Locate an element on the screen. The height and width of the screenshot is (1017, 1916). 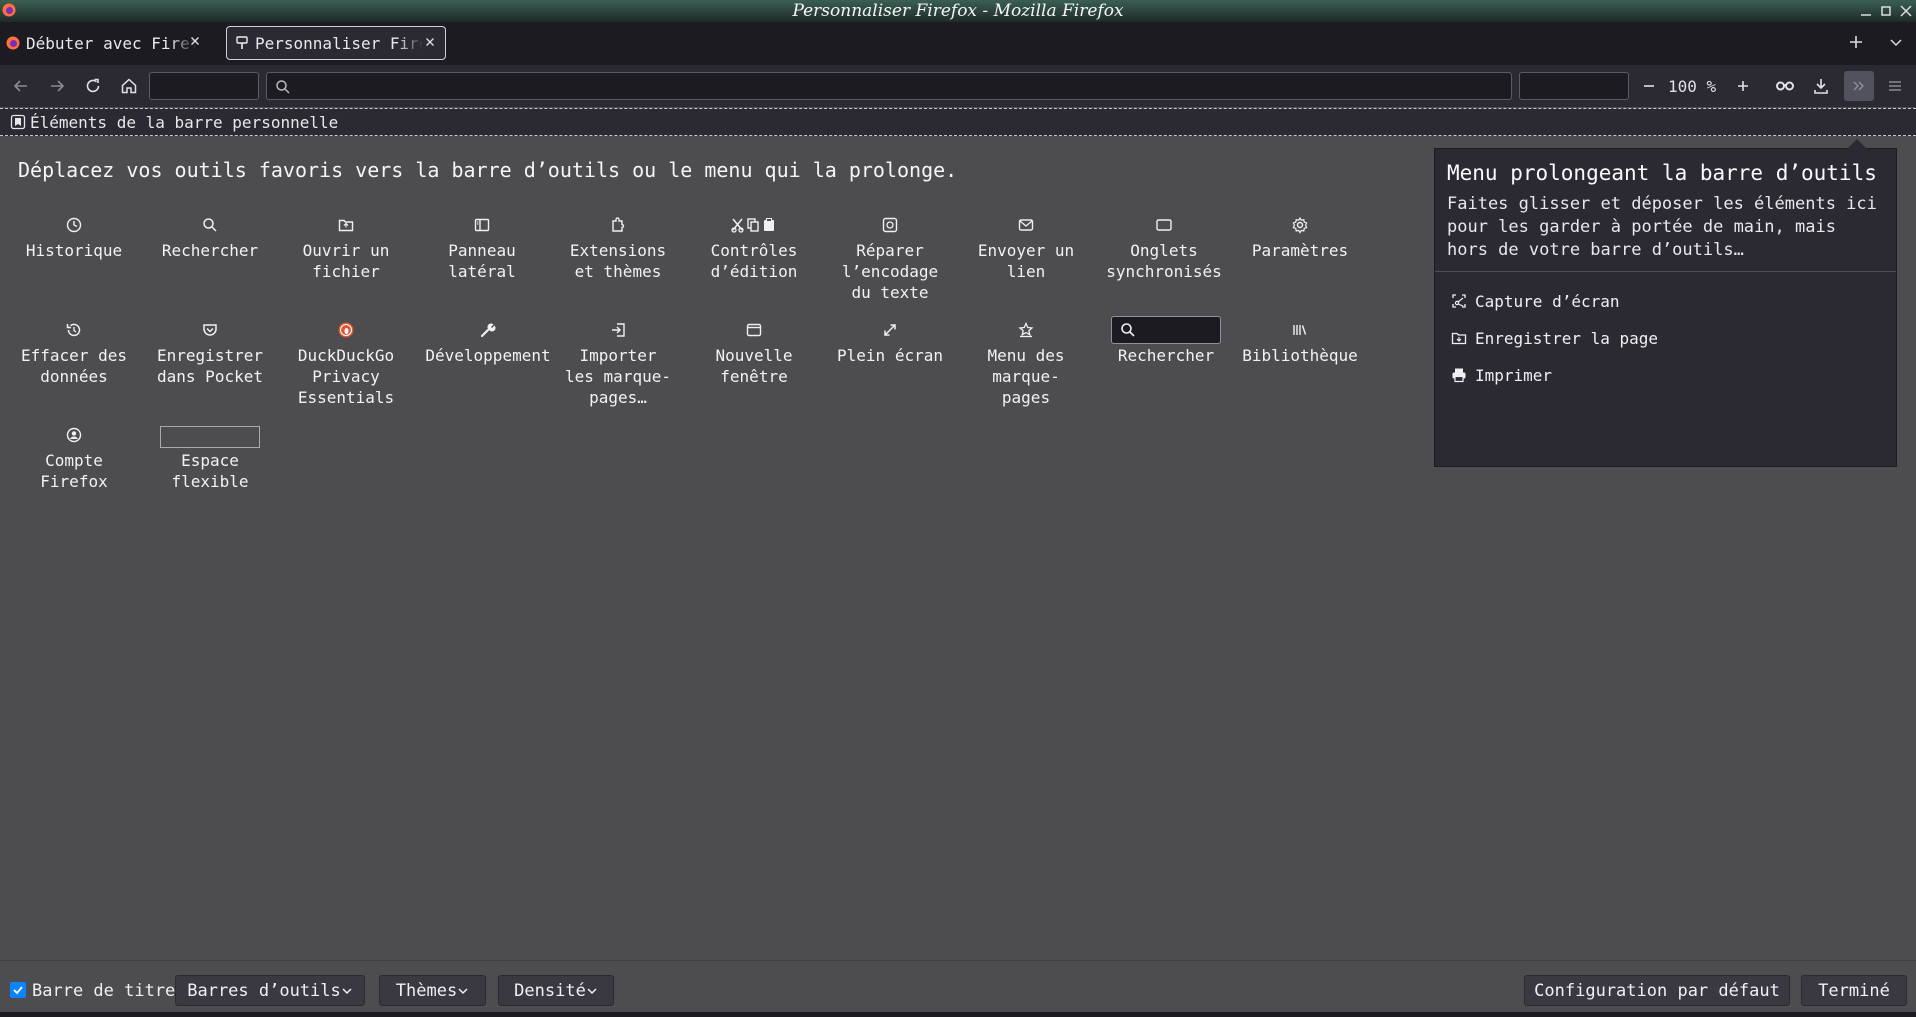
overflow-item-save-page: Enregistrer la page is located at coordinates (1554, 338).